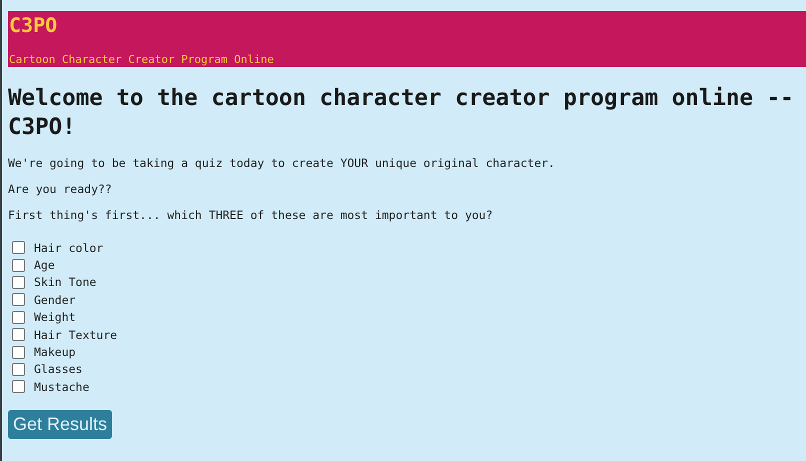 The image size is (806, 461). I want to click on checkbox-label: Gender, so click(55, 299).